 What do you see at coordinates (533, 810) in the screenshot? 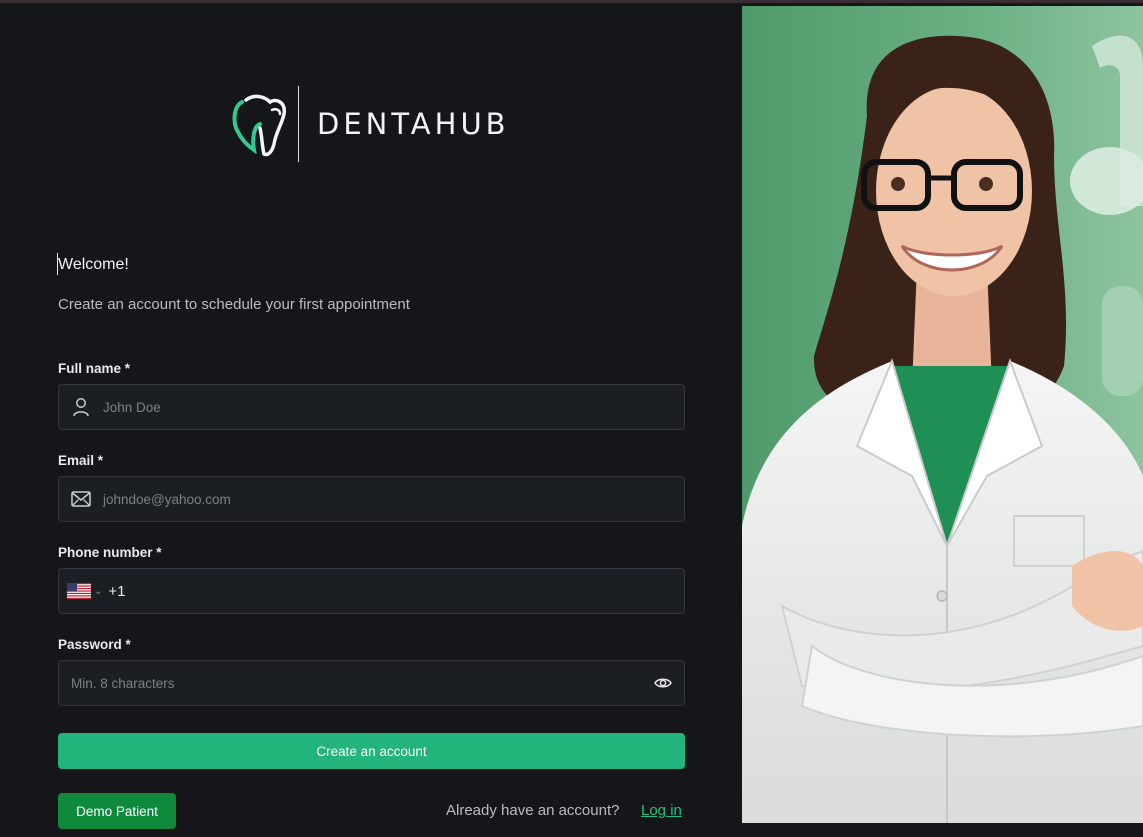
I see `have-account-text: Already have an account?` at bounding box center [533, 810].